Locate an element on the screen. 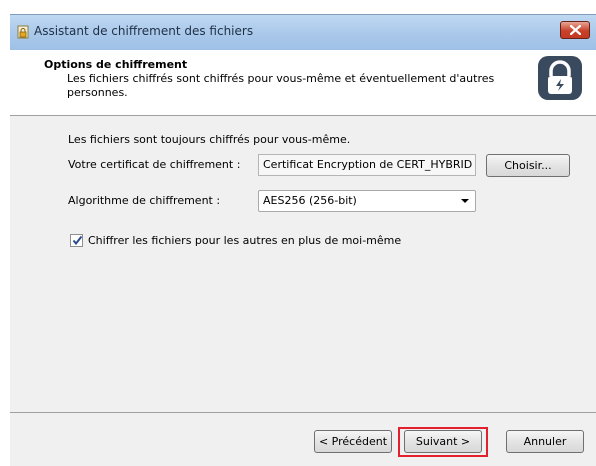  encrypt-others-checkbox is located at coordinates (76, 240).